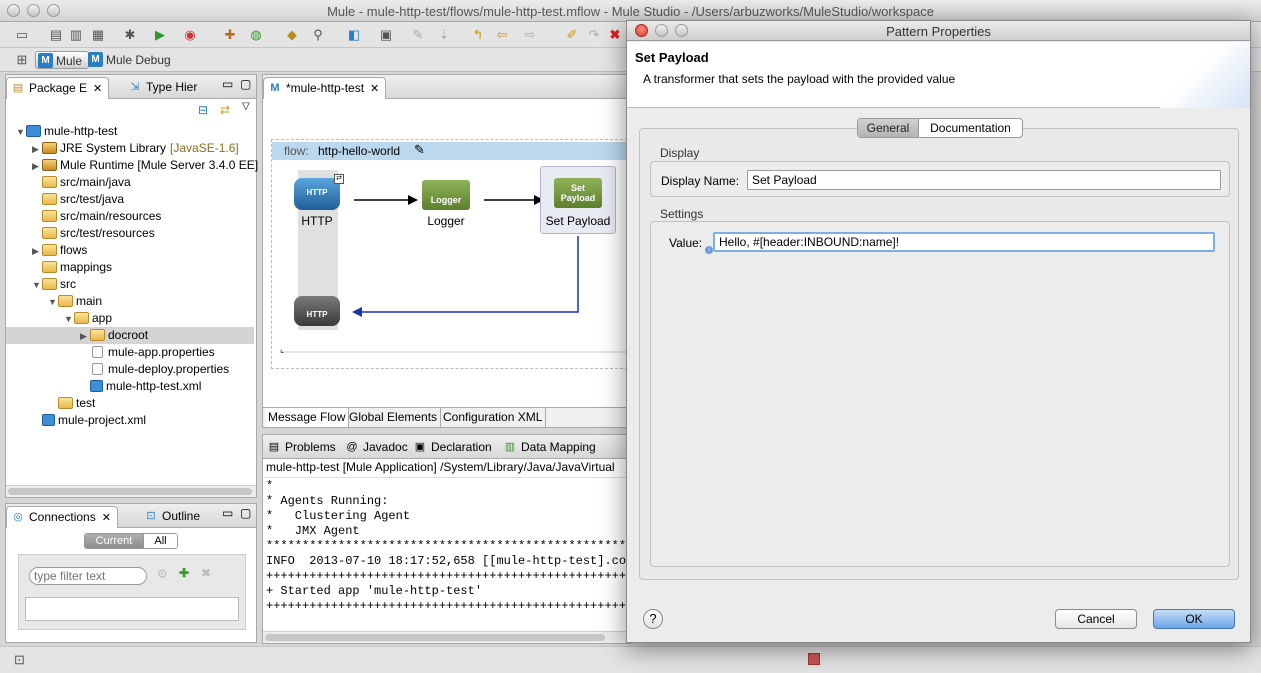 This screenshot has height=673, width=1261. I want to click on tab-message-flow: Message Flow, so click(307, 417).